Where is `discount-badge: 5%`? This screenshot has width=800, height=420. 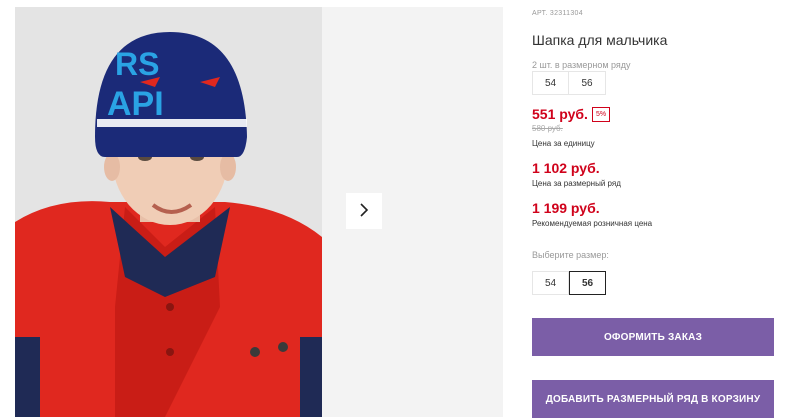
discount-badge: 5% is located at coordinates (601, 114).